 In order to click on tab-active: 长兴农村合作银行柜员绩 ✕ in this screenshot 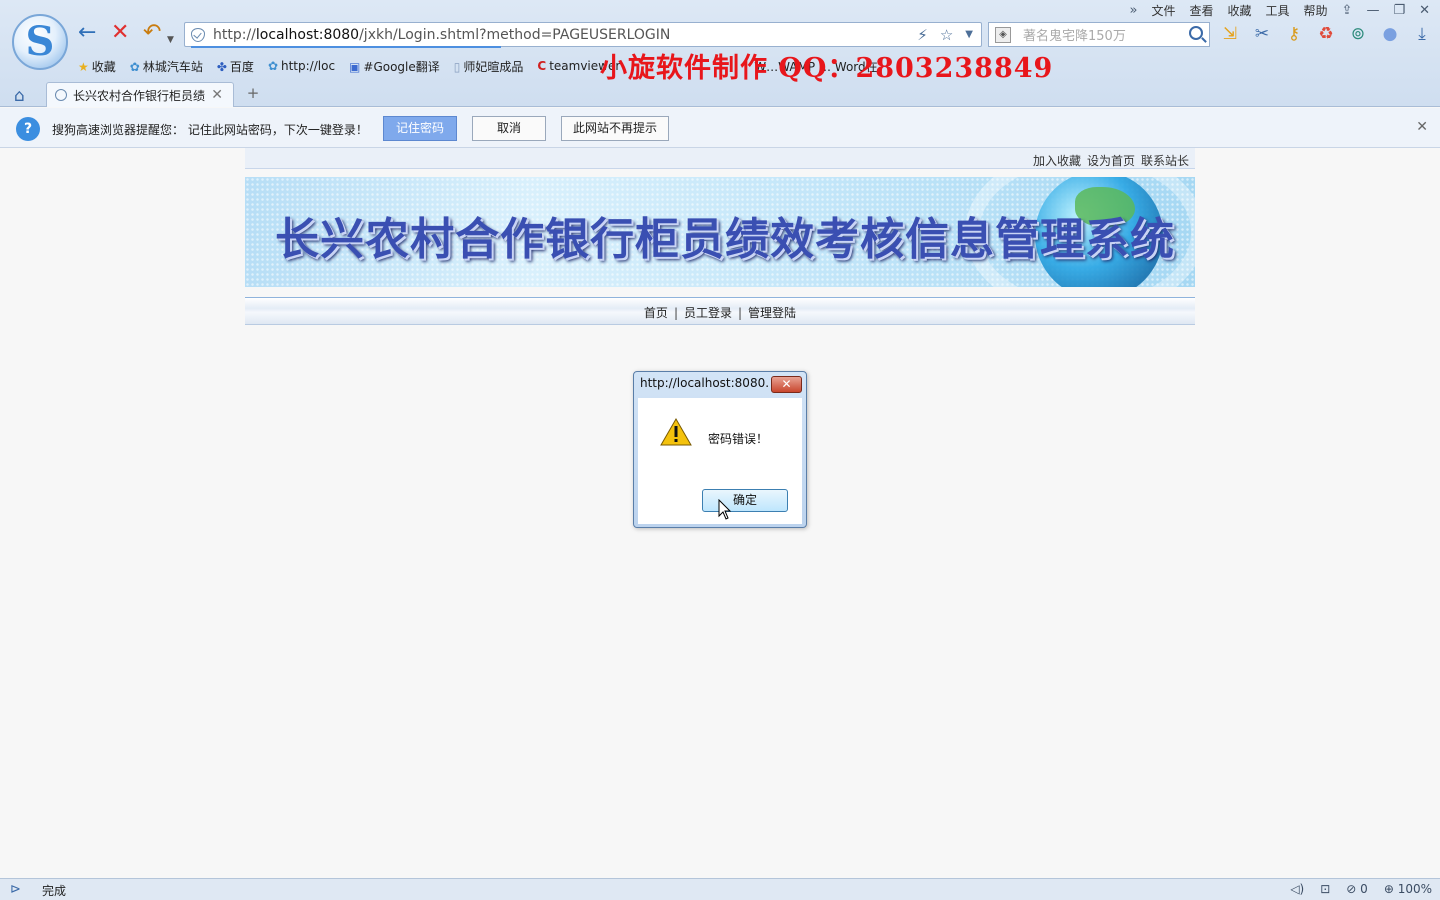, I will do `click(140, 94)`.